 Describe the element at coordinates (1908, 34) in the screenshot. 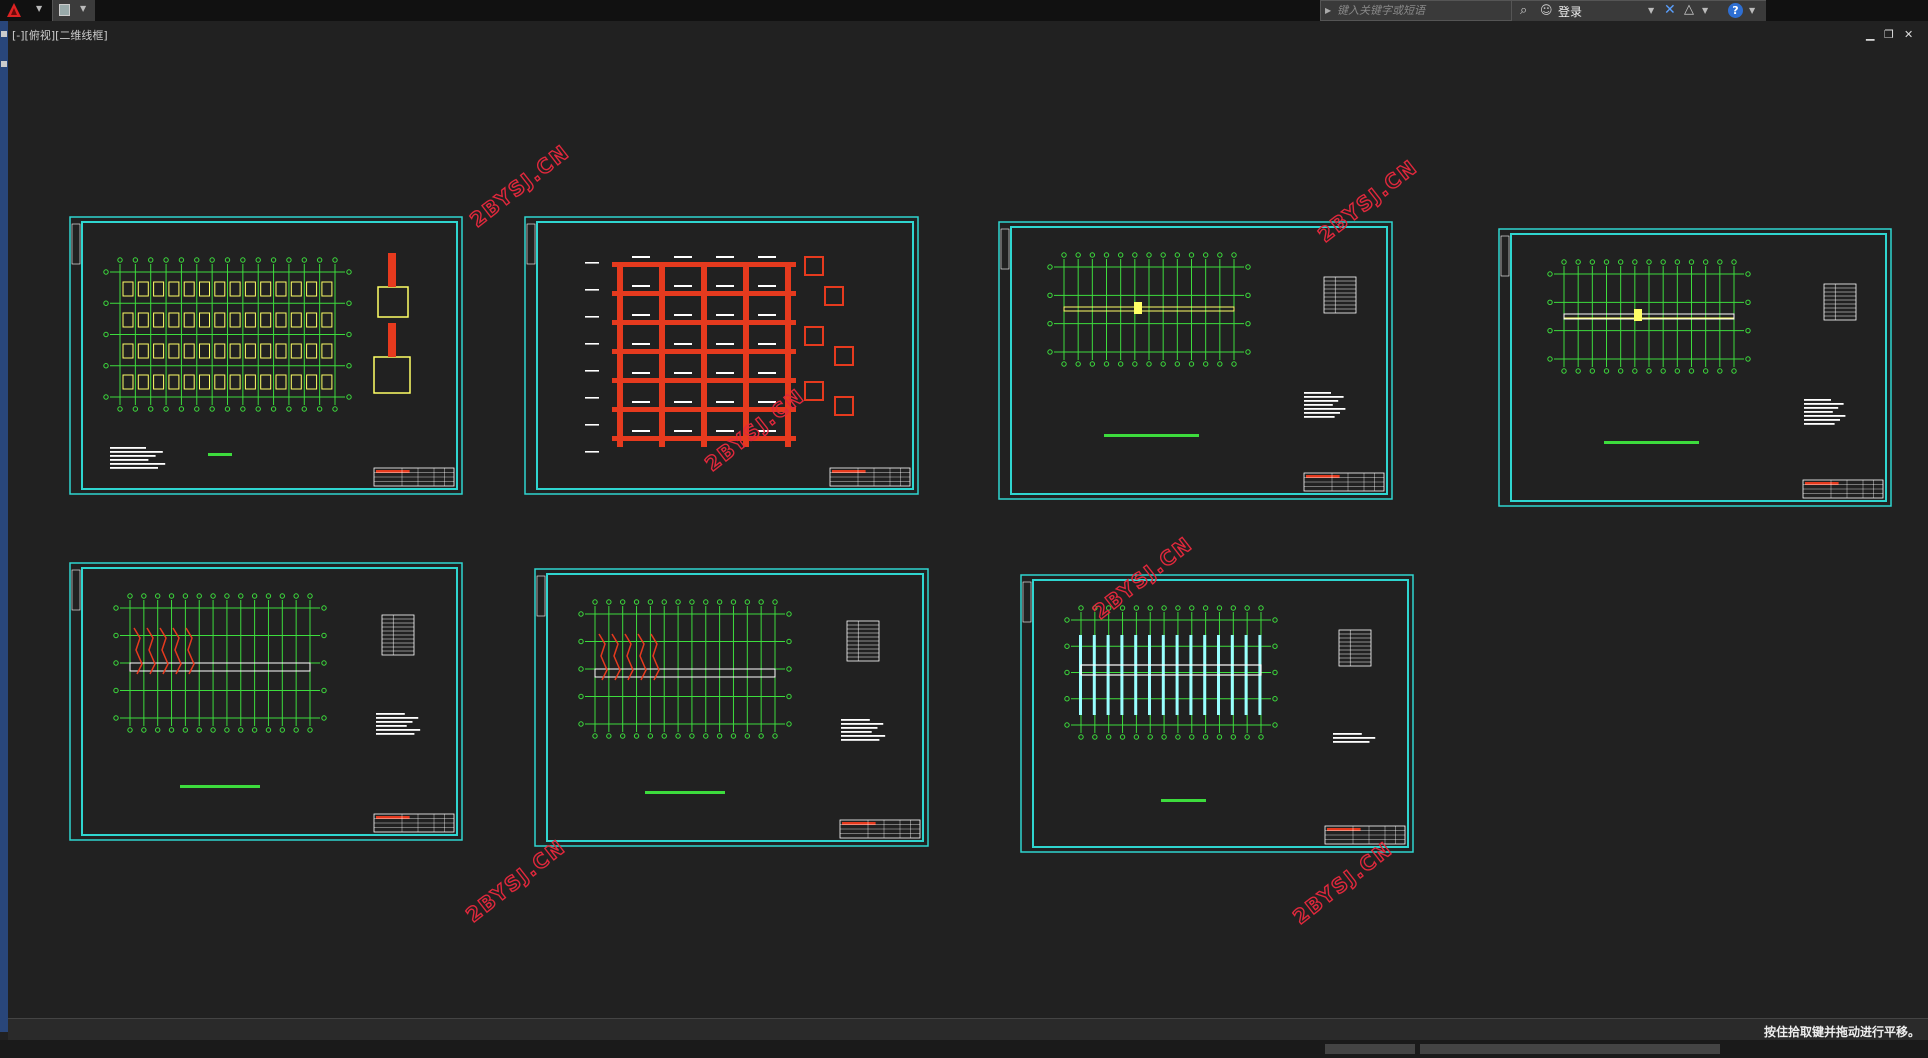

I see `close-icon: ✕` at that location.